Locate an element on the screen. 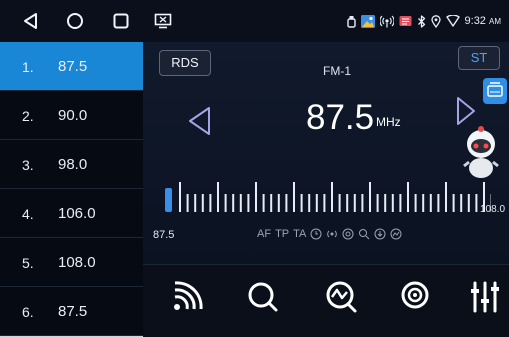 The height and width of the screenshot is (337, 509). bluetooth-icon is located at coordinates (421, 21).